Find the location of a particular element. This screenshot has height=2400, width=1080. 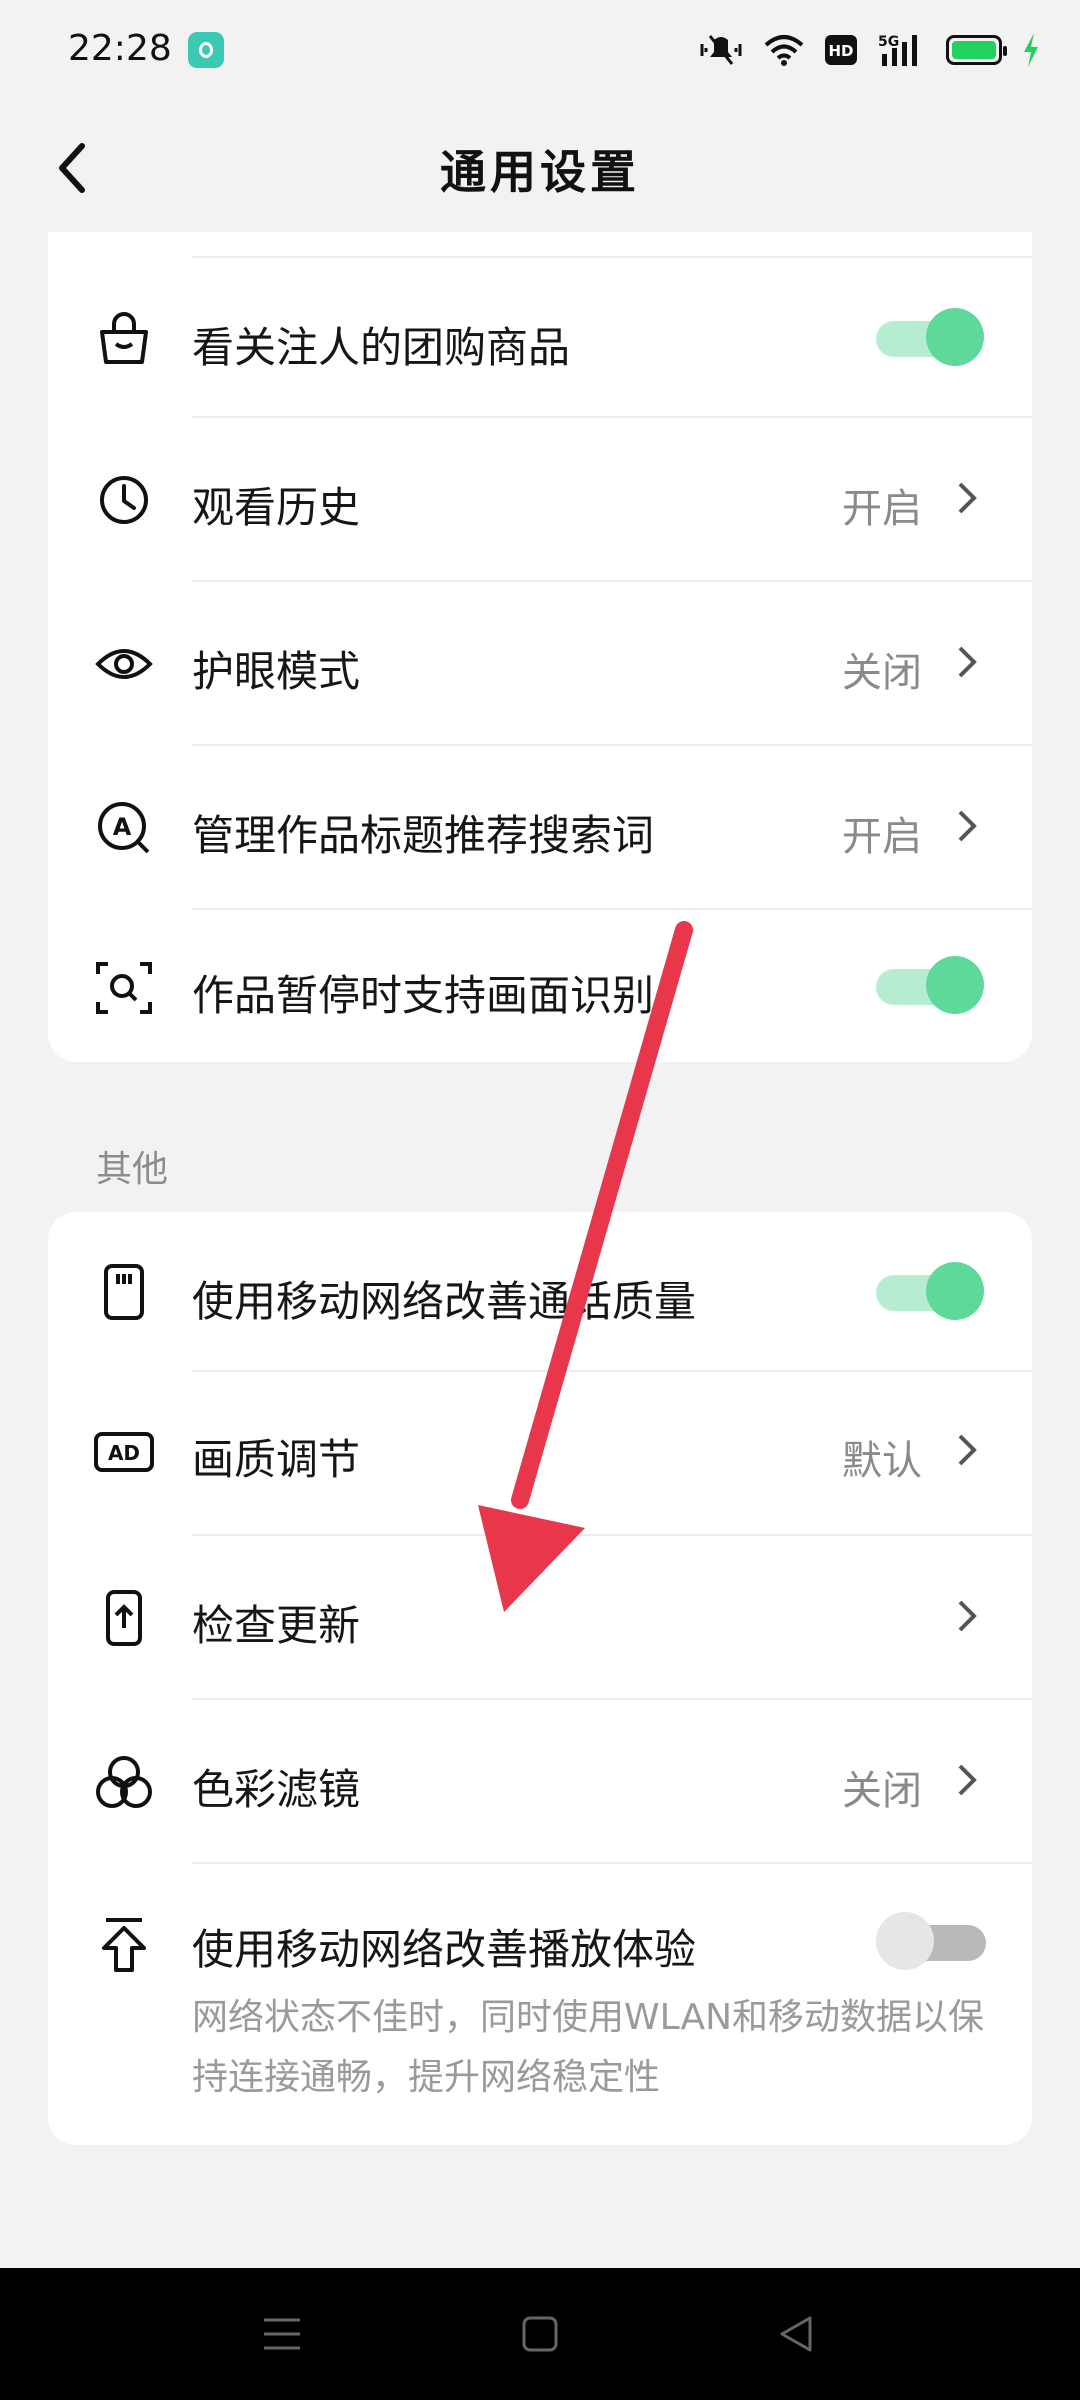

setting-label: 看关注人的团购商品 is located at coordinates (381, 347).